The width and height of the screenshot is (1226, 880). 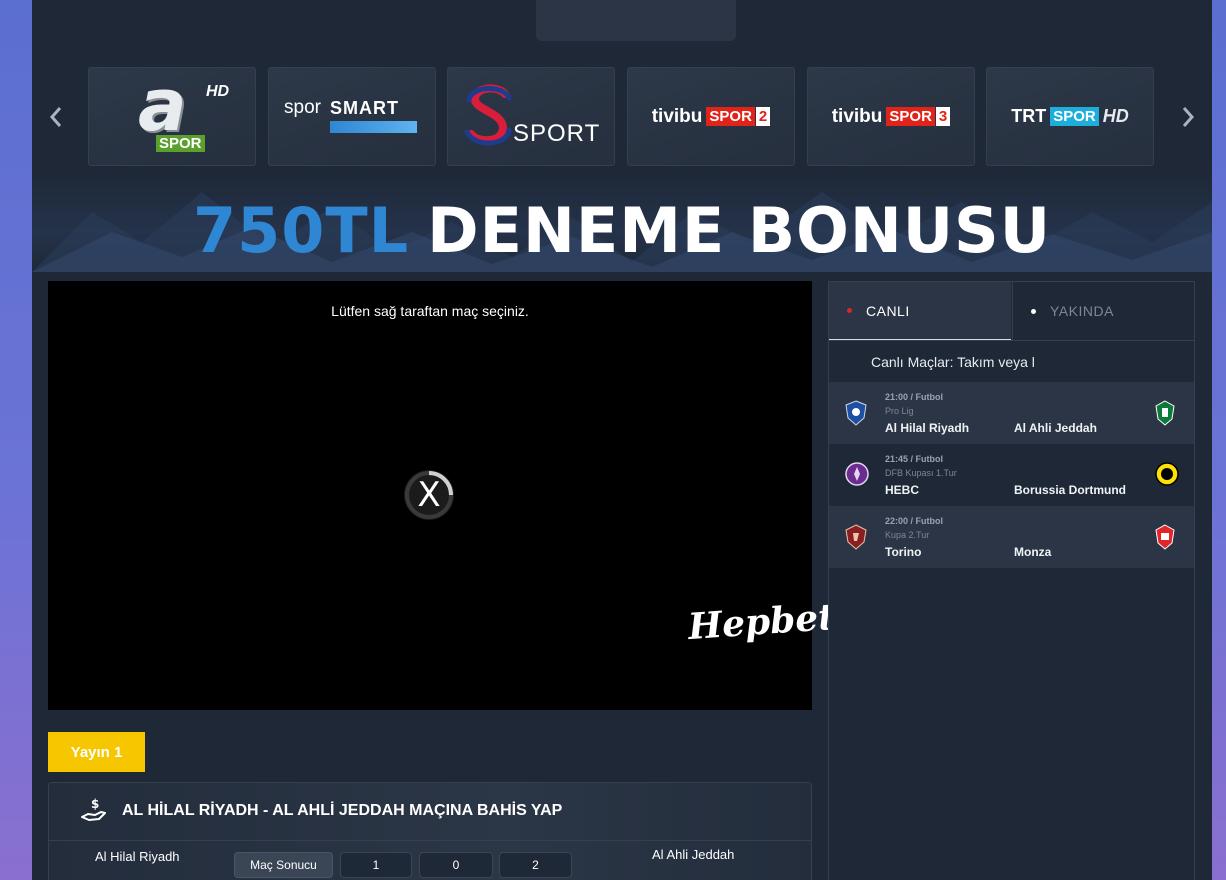 I want to click on match-away: Al Ahli Jeddah, so click(x=1055, y=428).